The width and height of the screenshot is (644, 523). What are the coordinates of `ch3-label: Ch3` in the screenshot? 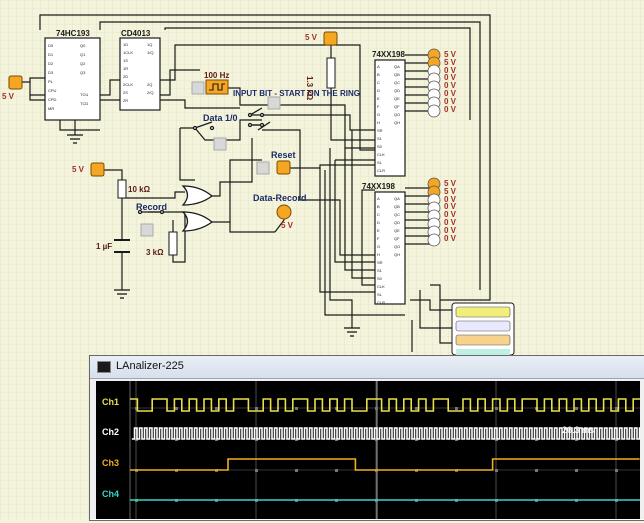 It's located at (111, 463).